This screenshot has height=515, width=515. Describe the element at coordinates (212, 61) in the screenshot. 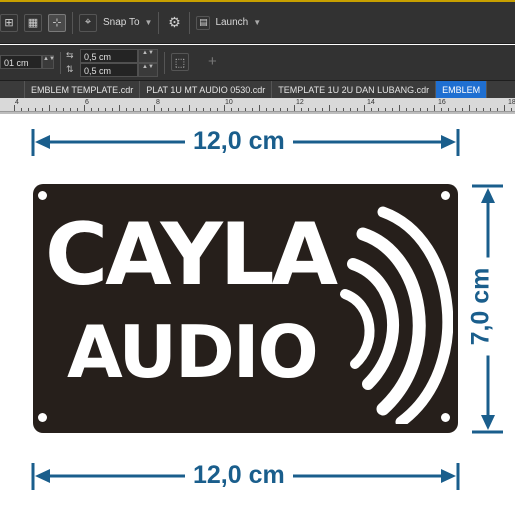

I see `add-preset-icon: +` at that location.